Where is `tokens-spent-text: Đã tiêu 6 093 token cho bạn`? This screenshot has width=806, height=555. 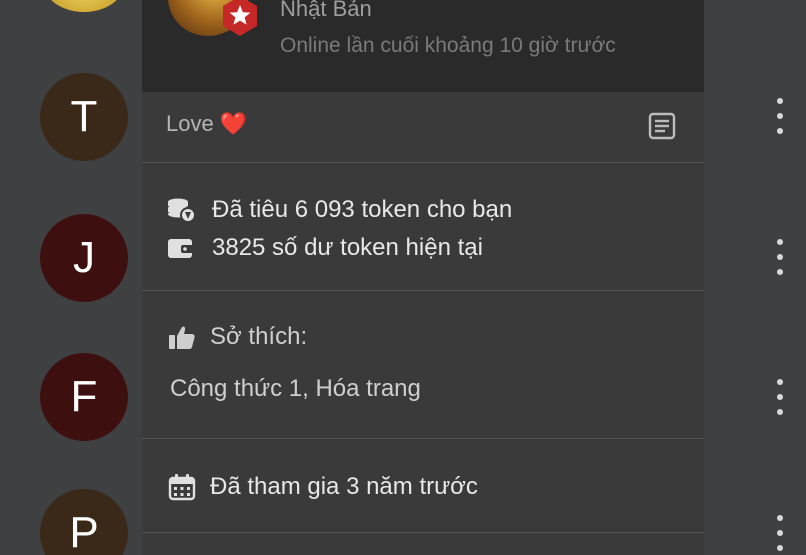 tokens-spent-text: Đã tiêu 6 093 token cho bạn is located at coordinates (362, 209).